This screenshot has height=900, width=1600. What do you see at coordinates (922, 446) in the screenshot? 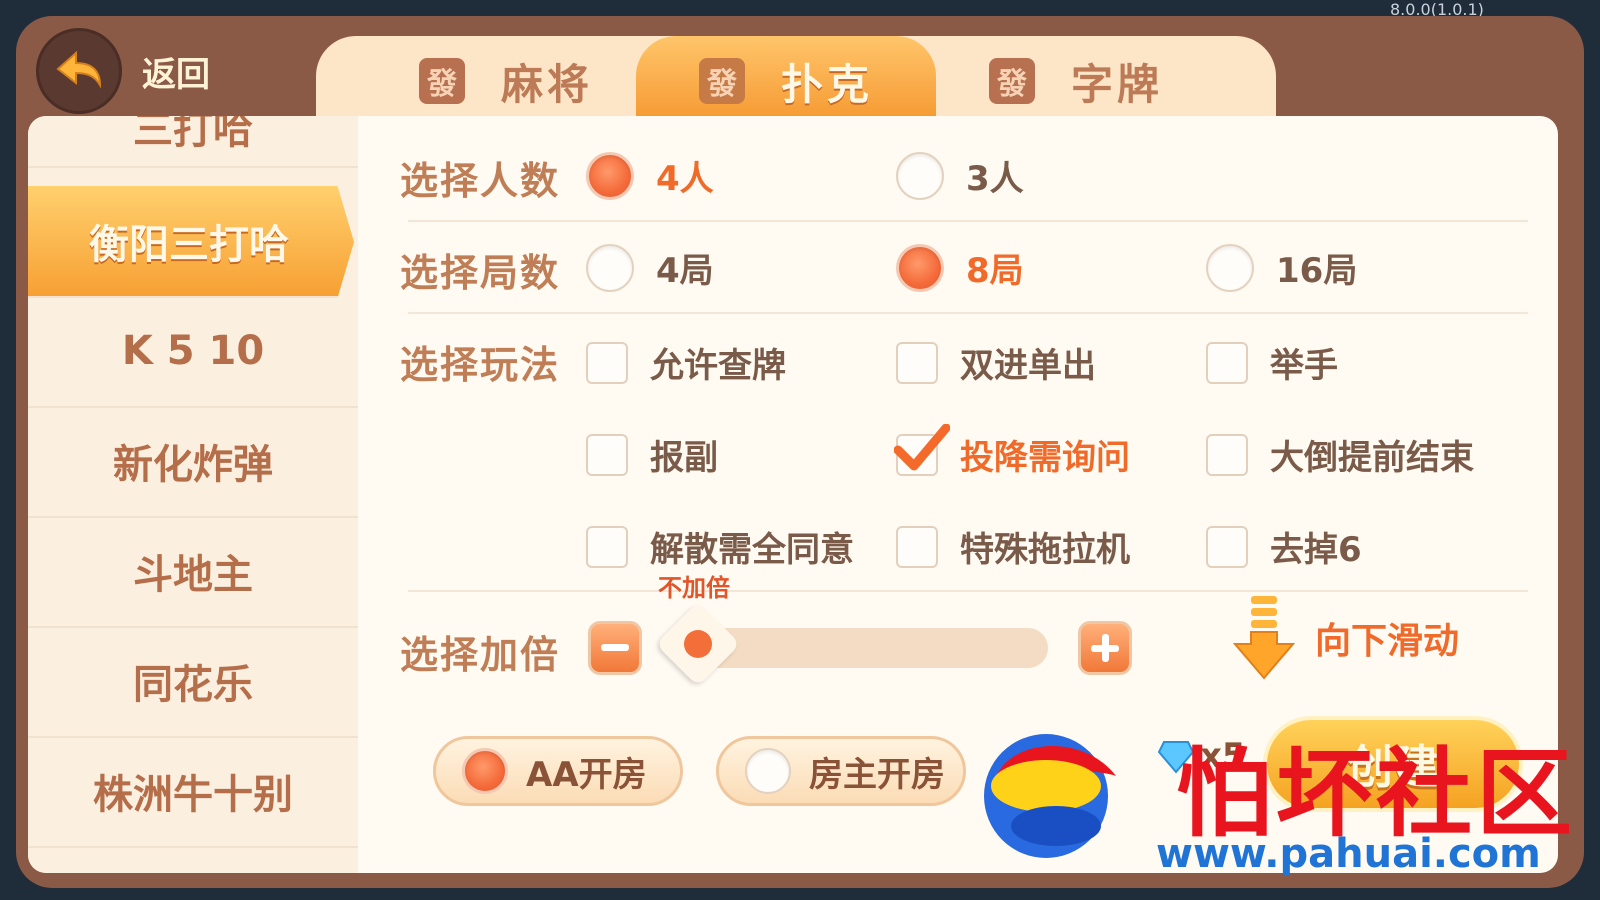
I see `checkmark-icon` at bounding box center [922, 446].